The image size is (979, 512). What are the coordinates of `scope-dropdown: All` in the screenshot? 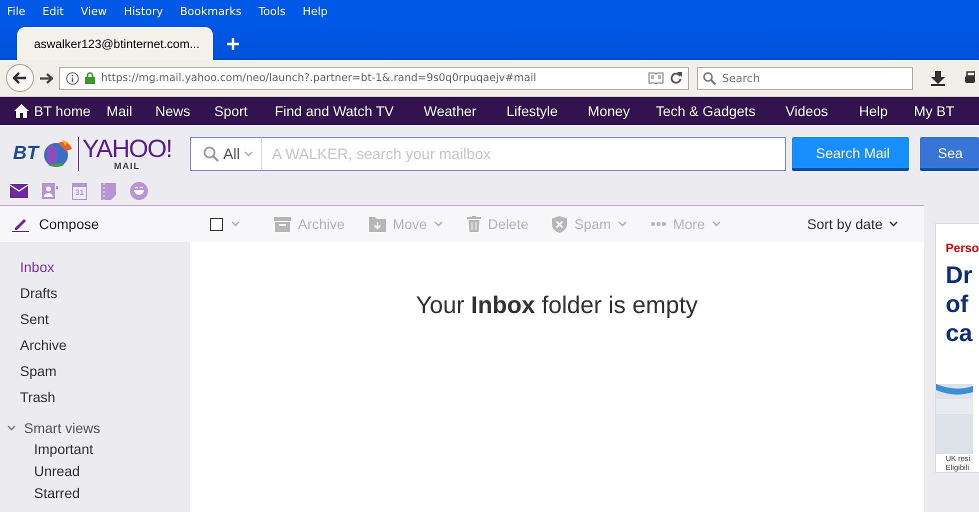 It's located at (226, 154).